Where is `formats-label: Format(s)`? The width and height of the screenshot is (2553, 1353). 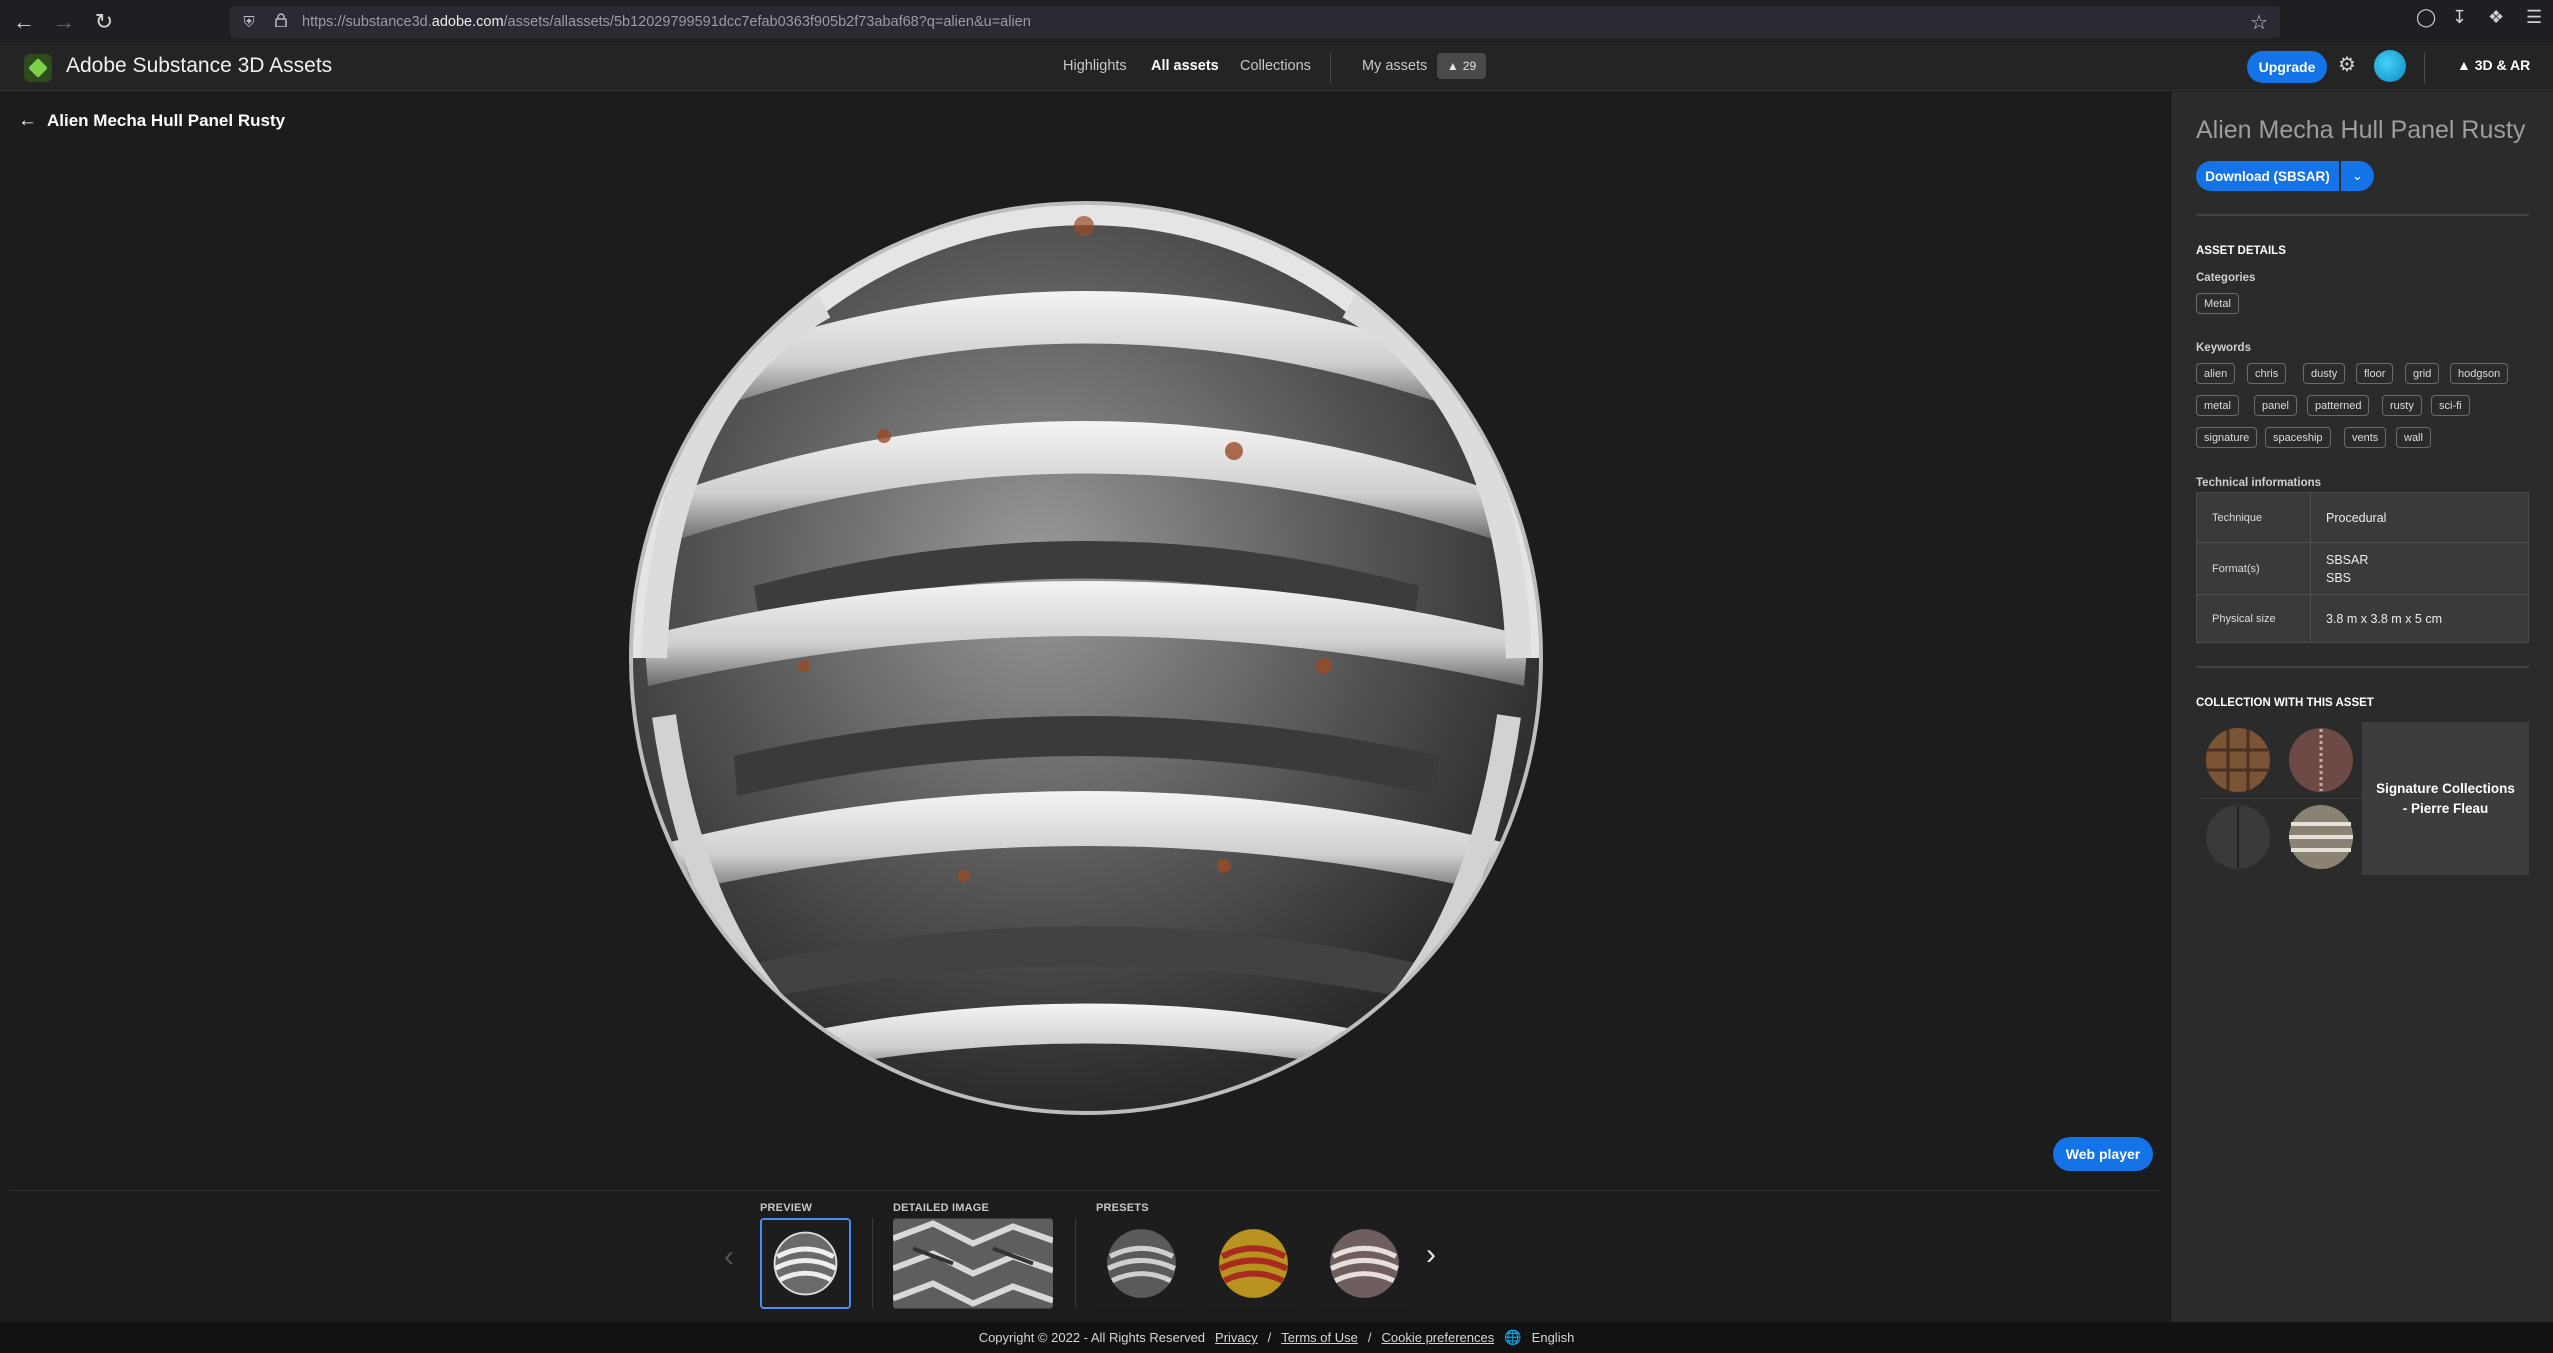
formats-label: Format(s) is located at coordinates (2253, 568).